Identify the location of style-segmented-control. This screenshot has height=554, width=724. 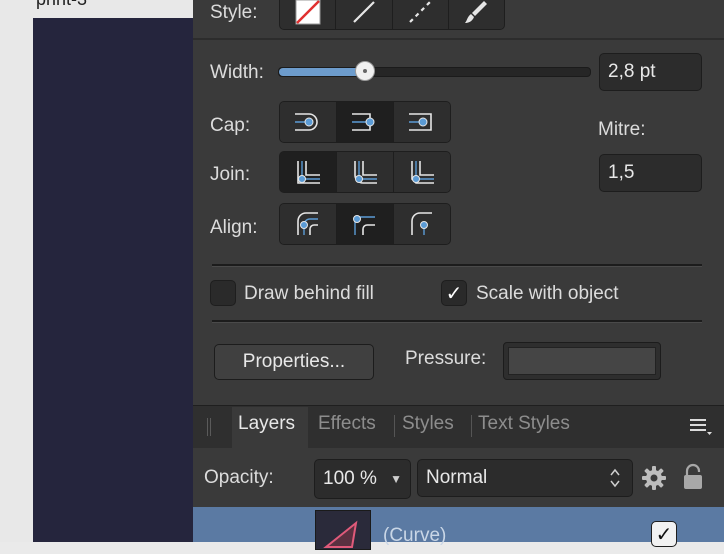
(392, 15).